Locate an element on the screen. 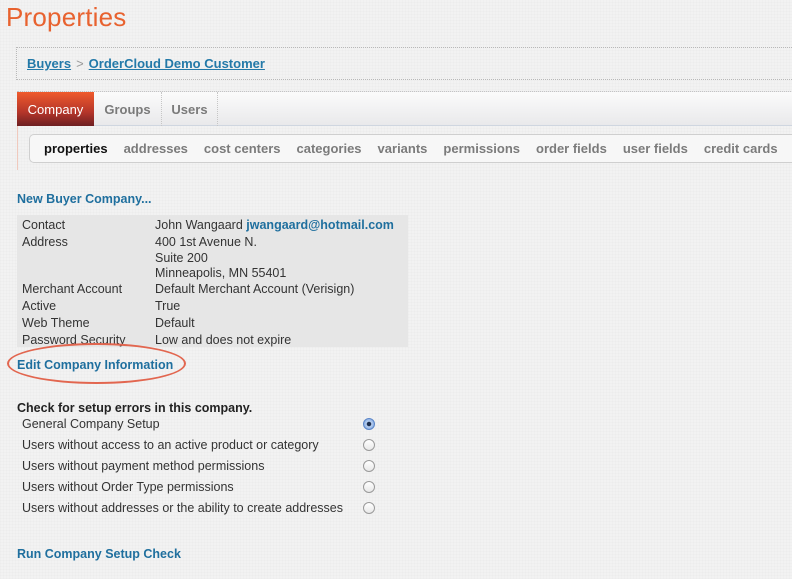 This screenshot has height=579, width=792. address-line2: Suite 200 is located at coordinates (181, 257).